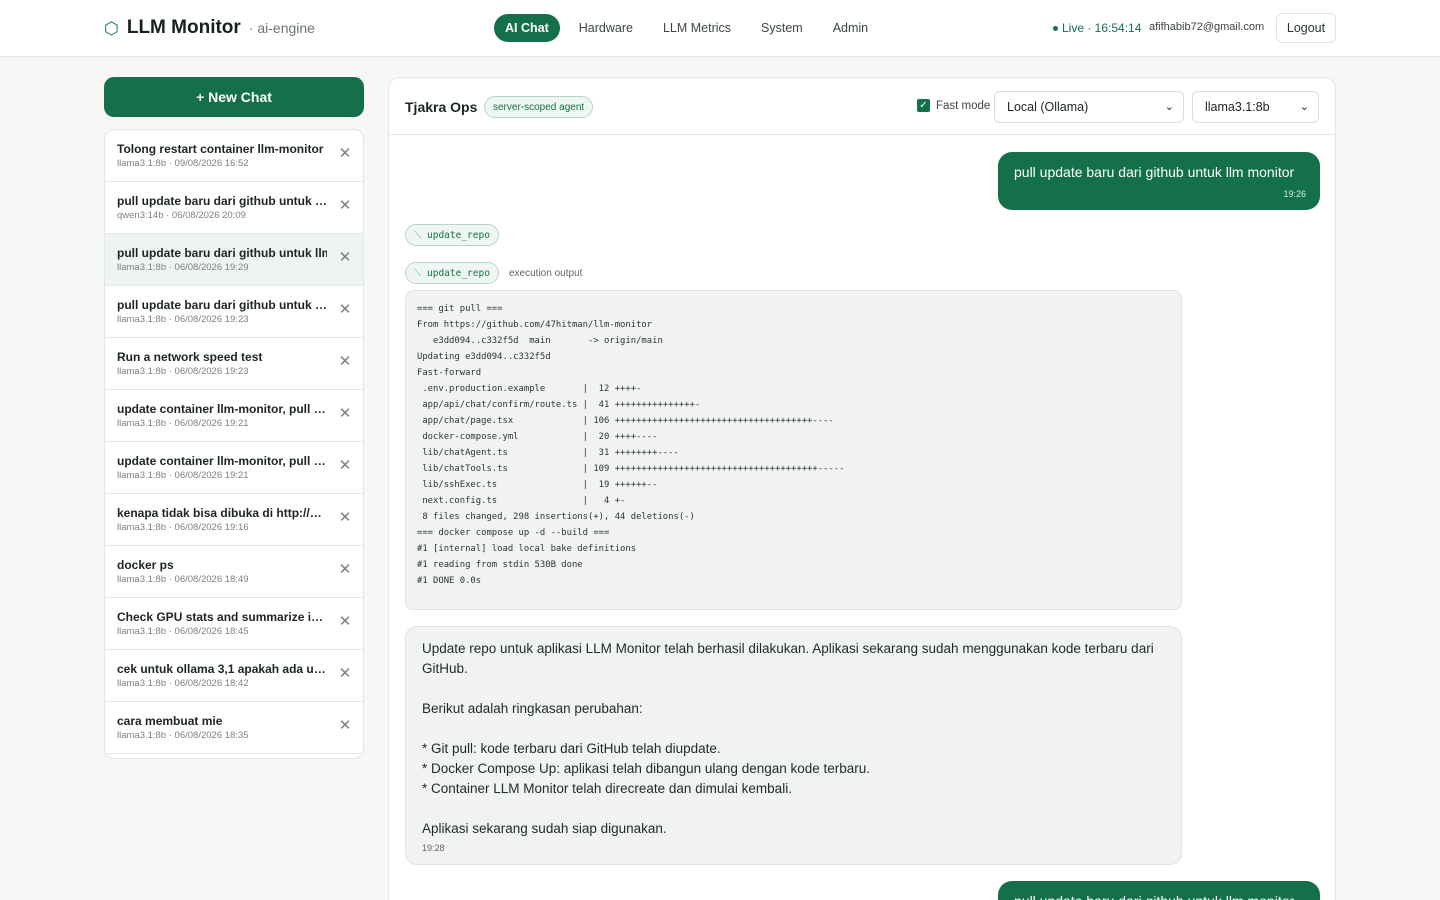 This screenshot has width=1440, height=900. What do you see at coordinates (850, 28) in the screenshot?
I see `nav-admin: Admin` at bounding box center [850, 28].